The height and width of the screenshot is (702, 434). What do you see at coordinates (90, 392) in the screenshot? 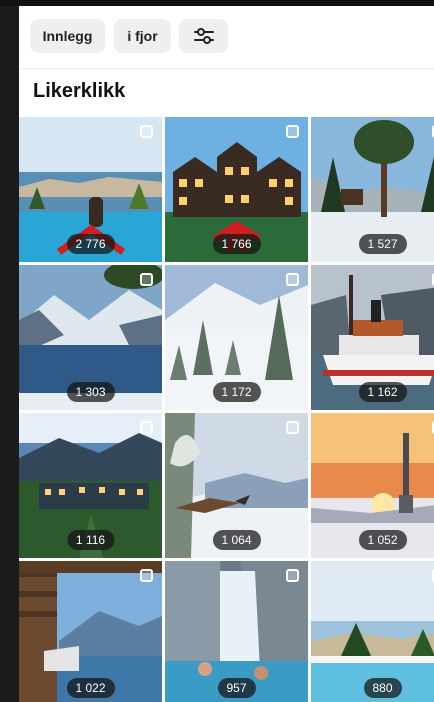
I see `like-count: 1 303` at bounding box center [90, 392].